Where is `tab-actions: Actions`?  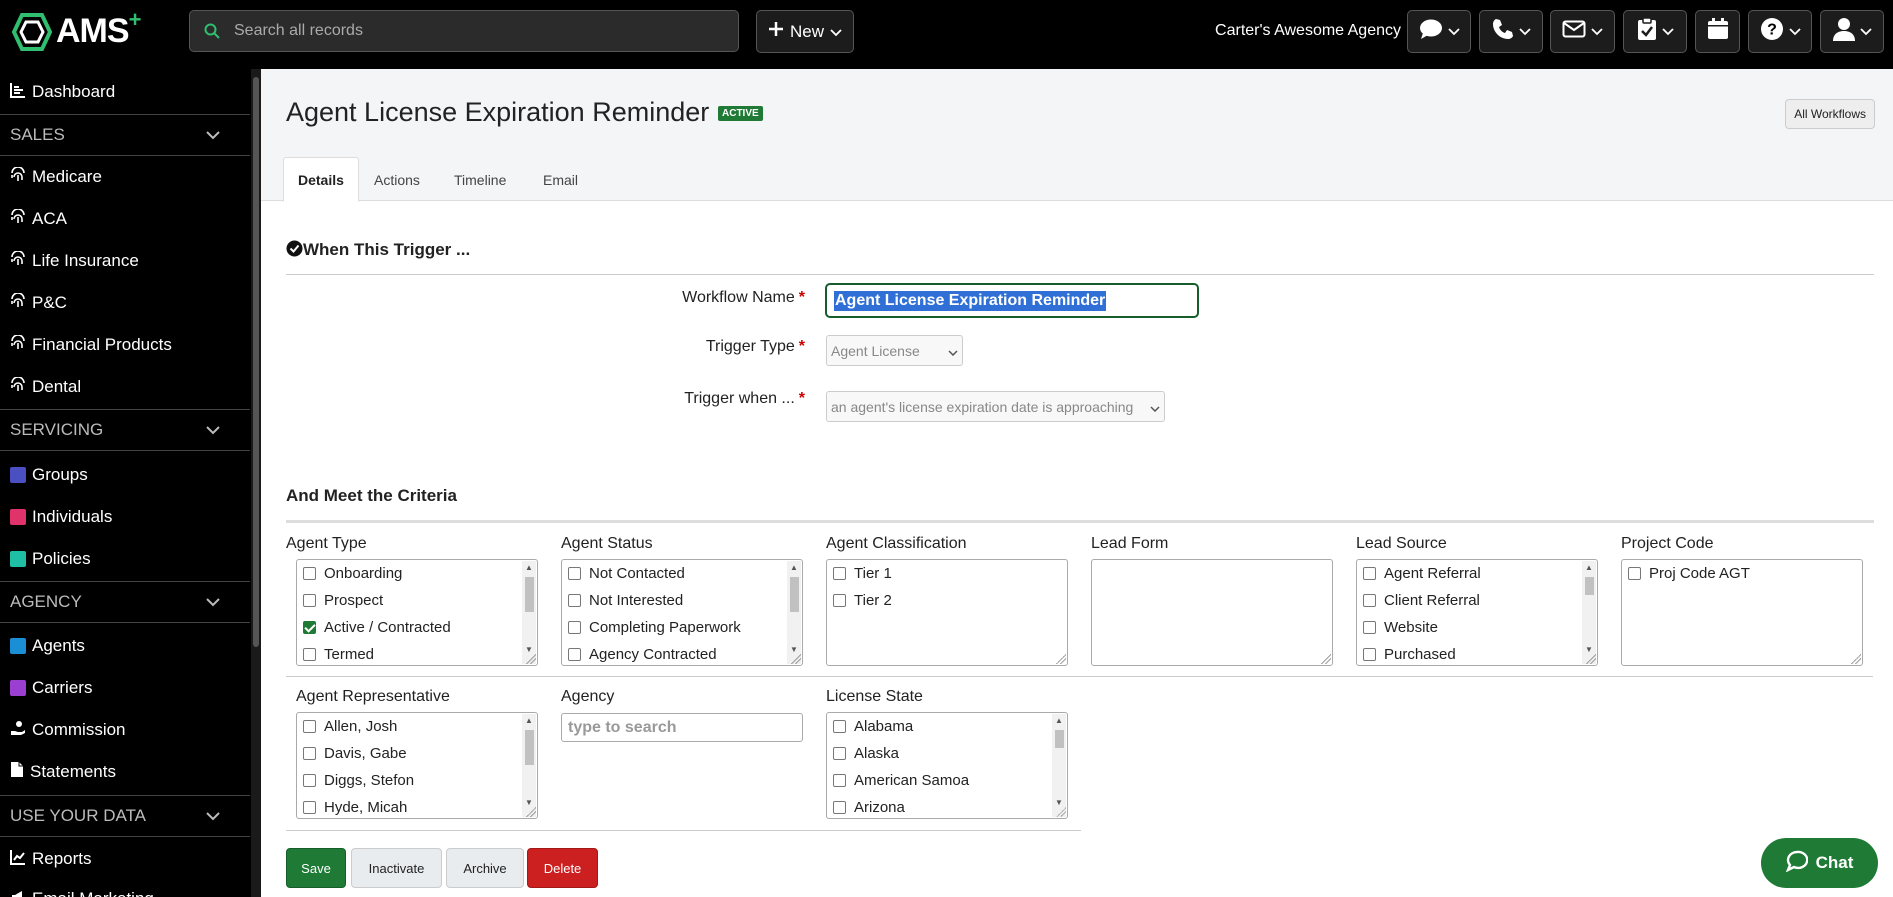
tab-actions: Actions is located at coordinates (397, 179).